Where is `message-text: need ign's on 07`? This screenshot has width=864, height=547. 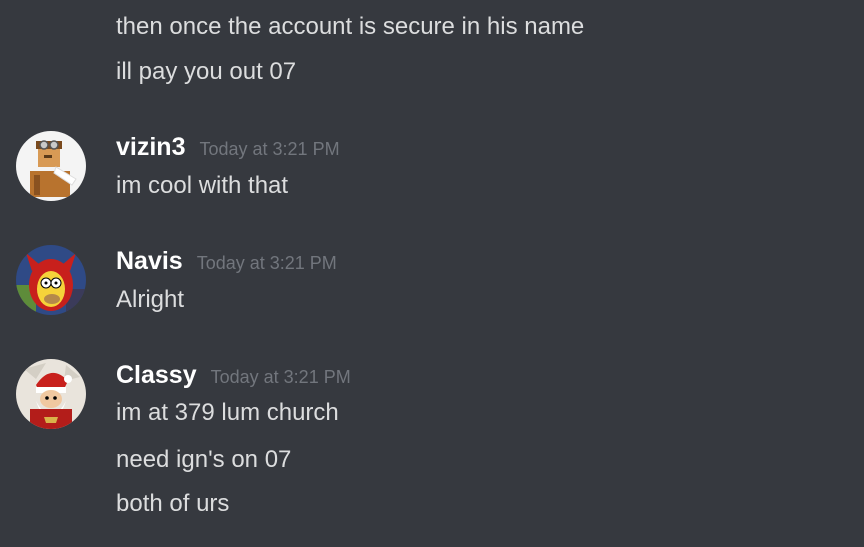 message-text: need ign's on 07 is located at coordinates (204, 459).